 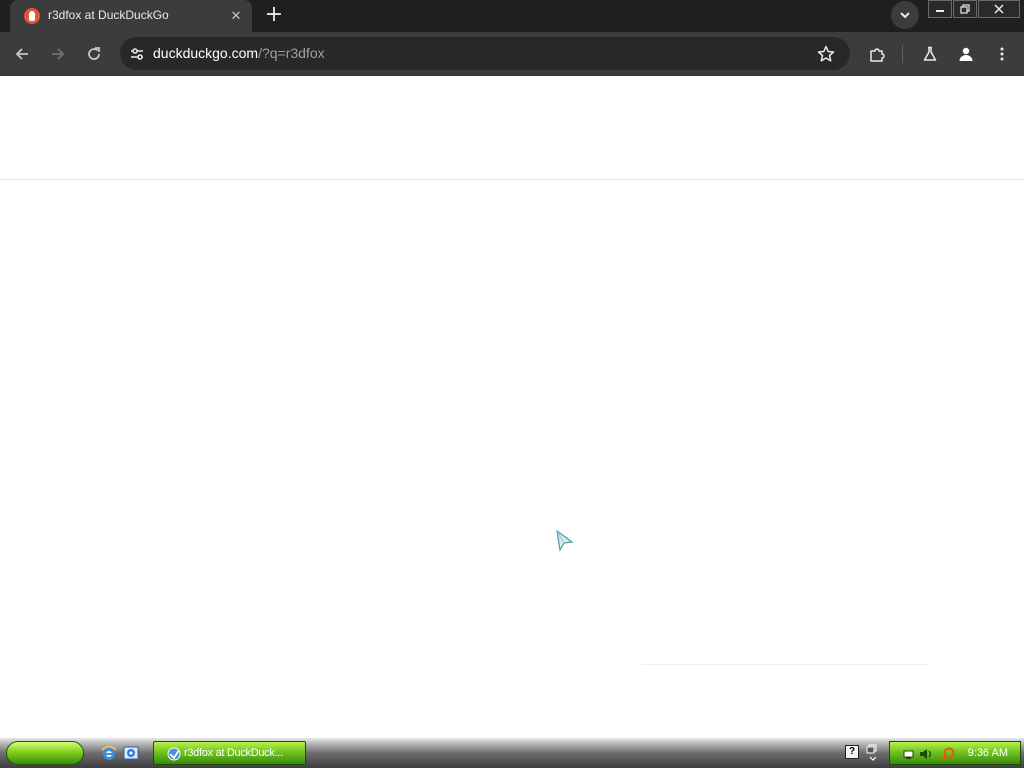 What do you see at coordinates (274, 15) in the screenshot?
I see `new-tab-button: +` at bounding box center [274, 15].